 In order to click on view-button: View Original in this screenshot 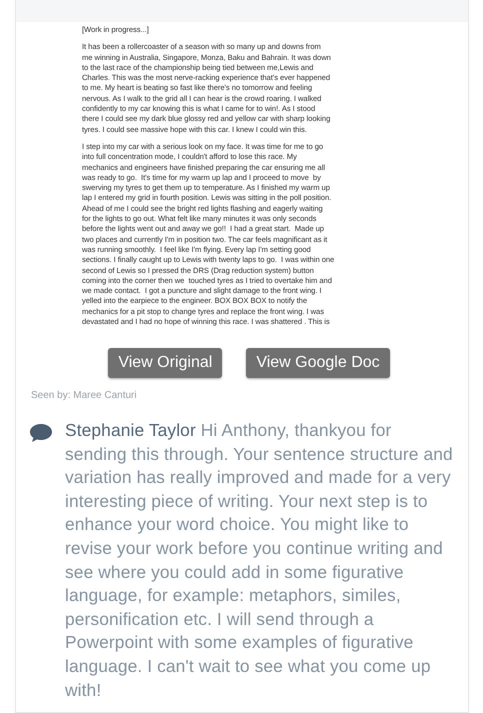, I will do `click(165, 363)`.